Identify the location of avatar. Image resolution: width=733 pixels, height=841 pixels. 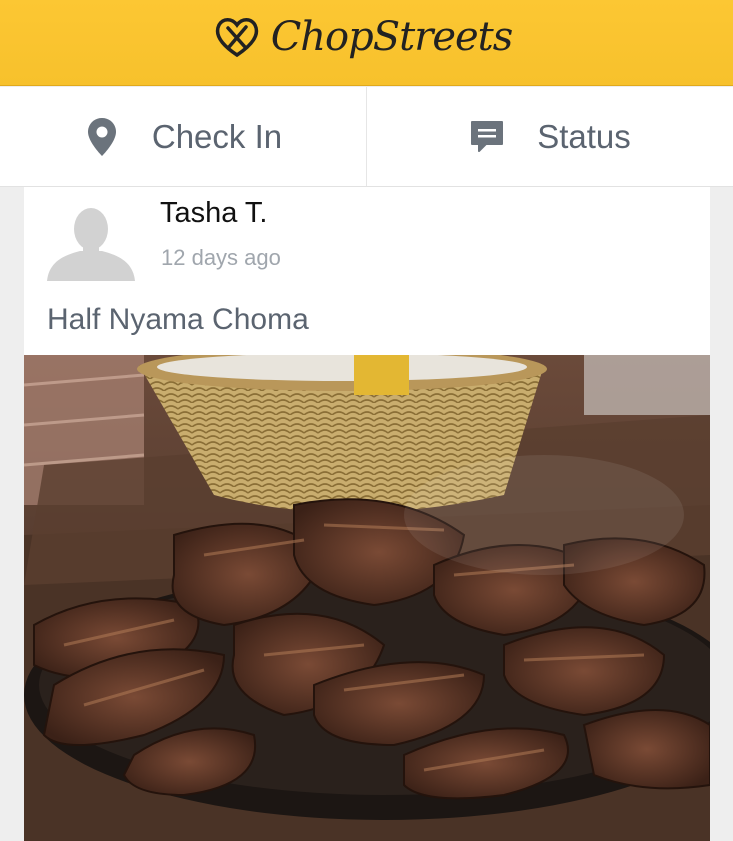
(91, 240).